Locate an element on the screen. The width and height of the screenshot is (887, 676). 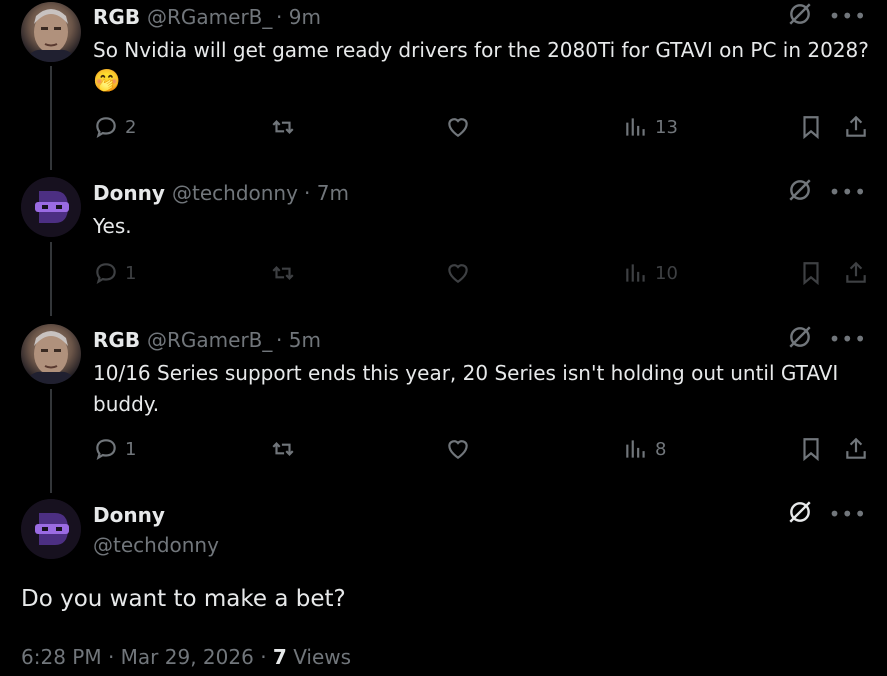
date: Mar 29, 2026 is located at coordinates (187, 657).